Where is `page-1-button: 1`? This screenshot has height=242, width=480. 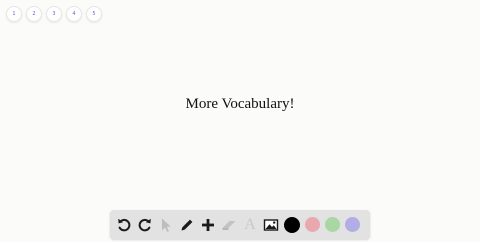
page-1-button: 1 is located at coordinates (14, 14).